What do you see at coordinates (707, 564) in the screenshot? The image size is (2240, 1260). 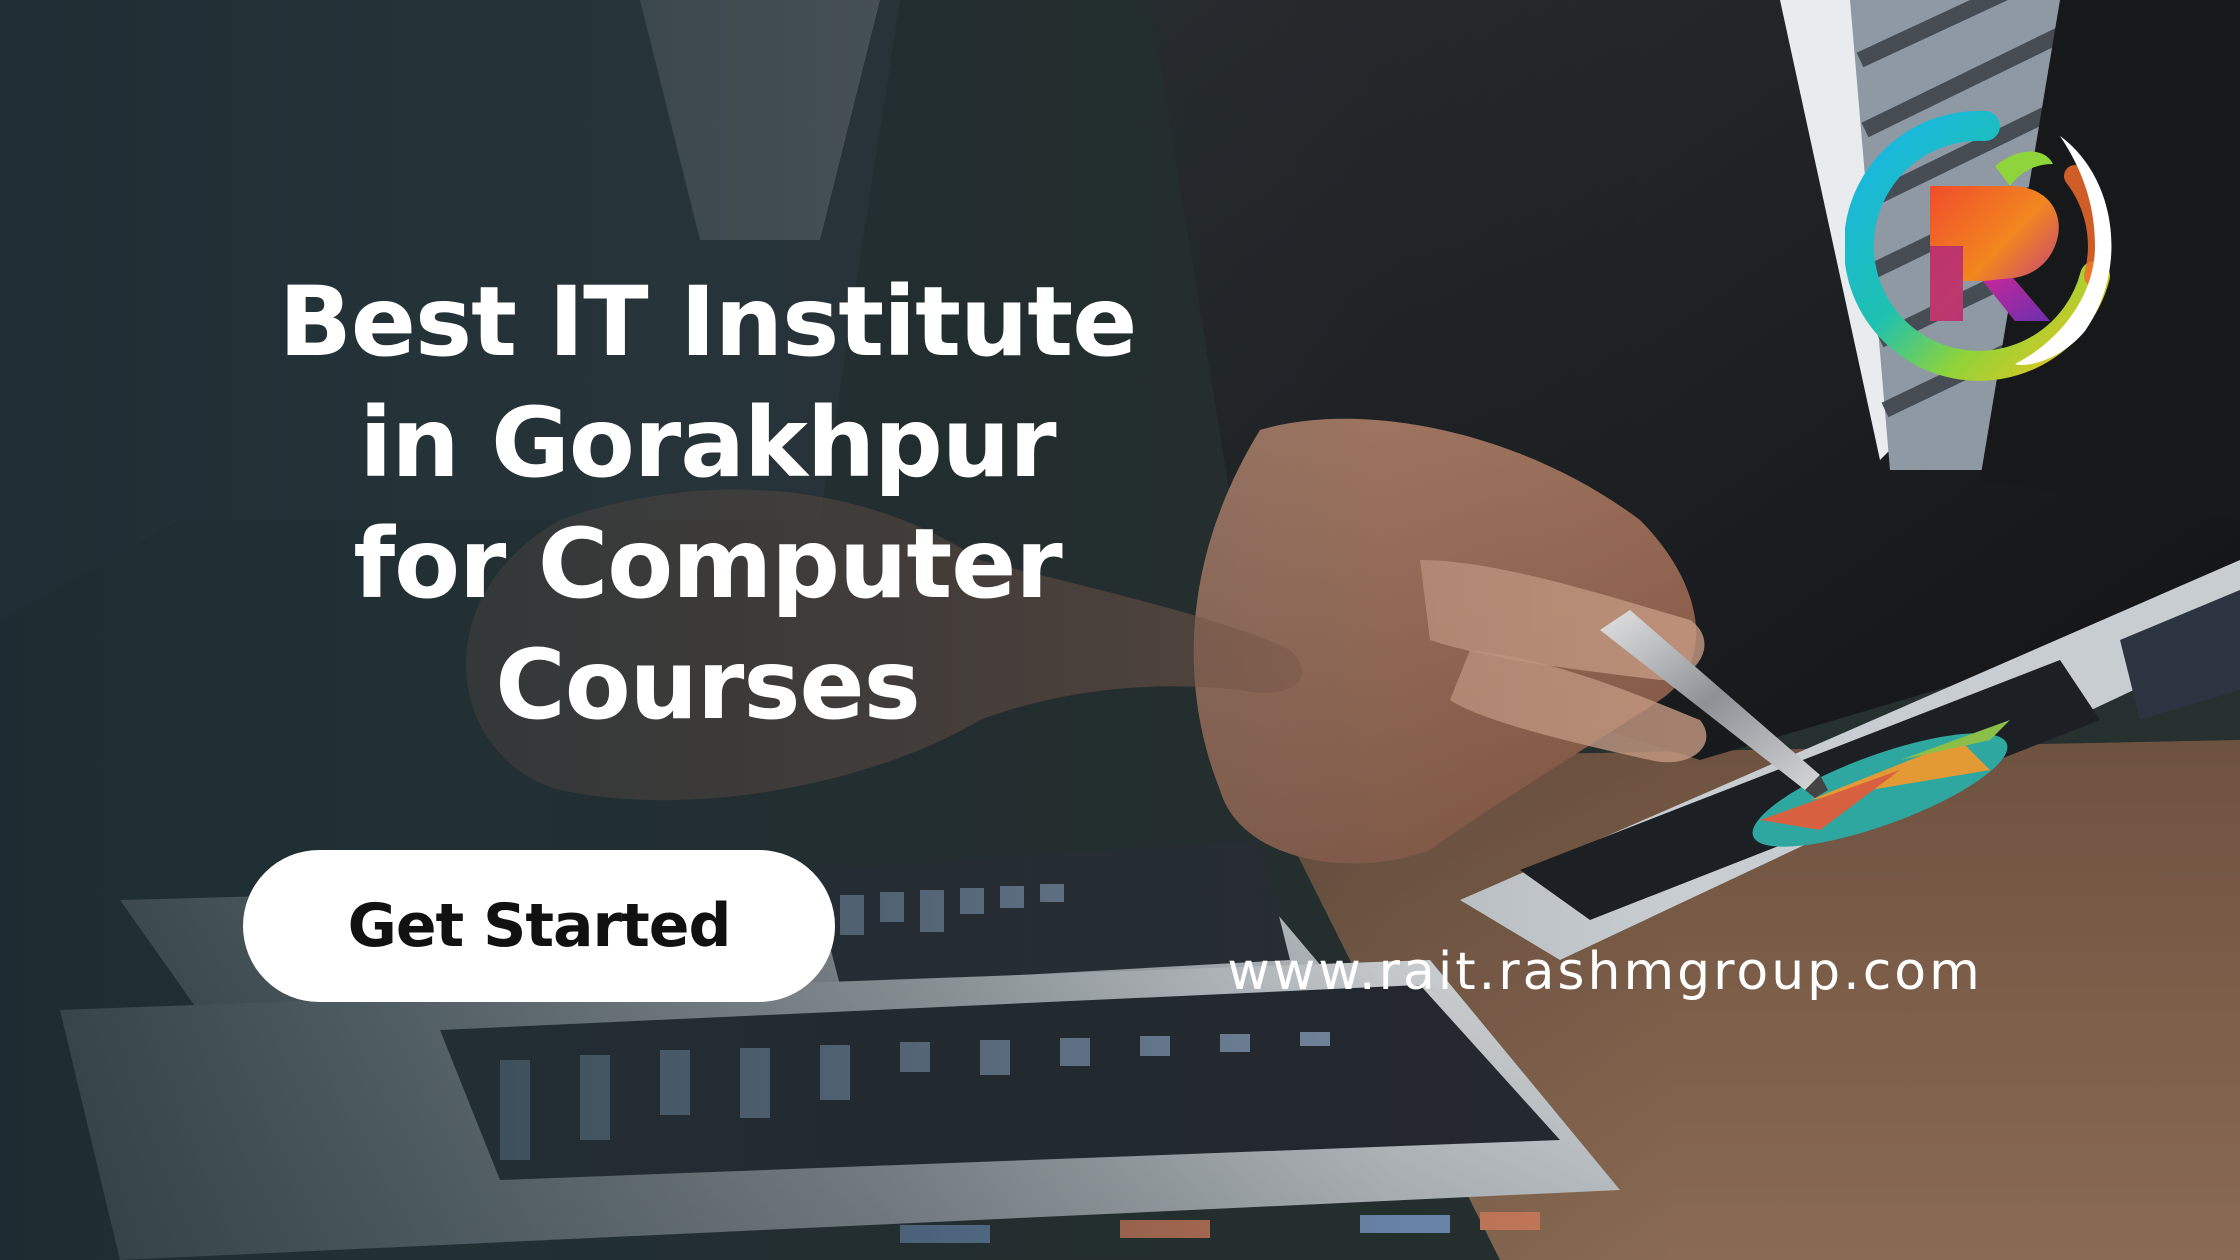 I see `headline-line-3: for Computer` at bounding box center [707, 564].